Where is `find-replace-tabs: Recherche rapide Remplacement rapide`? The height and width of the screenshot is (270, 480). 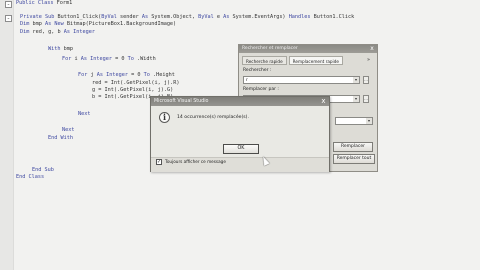 find-replace-tabs: Recherche rapide Remplacement rapide is located at coordinates (292, 60).